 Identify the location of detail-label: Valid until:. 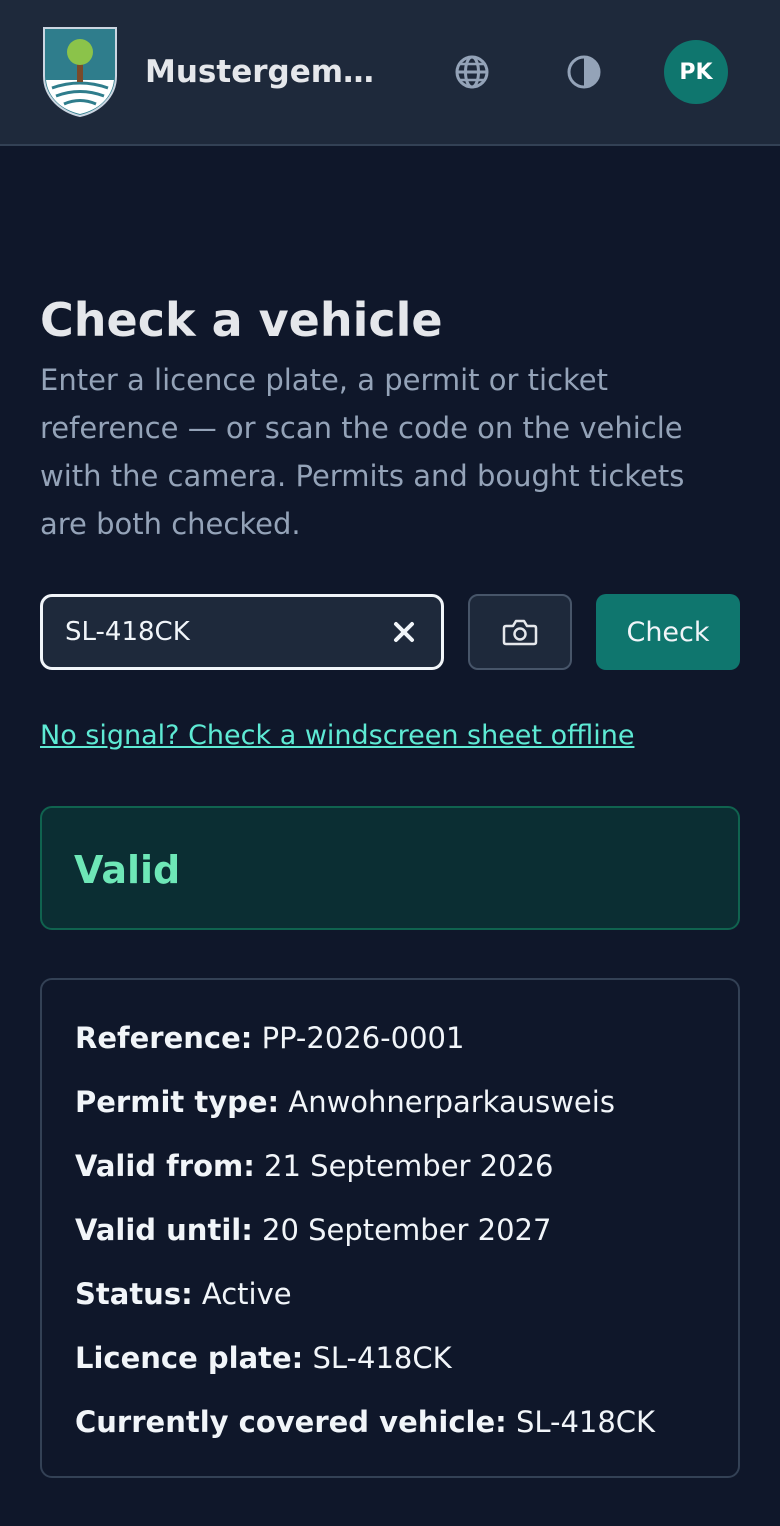
(164, 1230).